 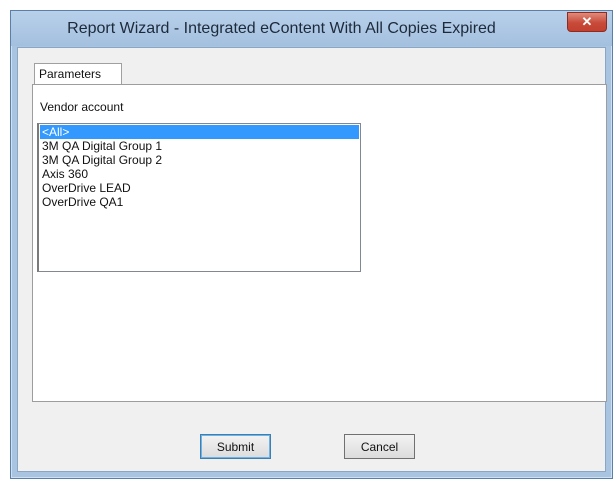 What do you see at coordinates (82, 107) in the screenshot?
I see `vendor-account-label: Vendor account` at bounding box center [82, 107].